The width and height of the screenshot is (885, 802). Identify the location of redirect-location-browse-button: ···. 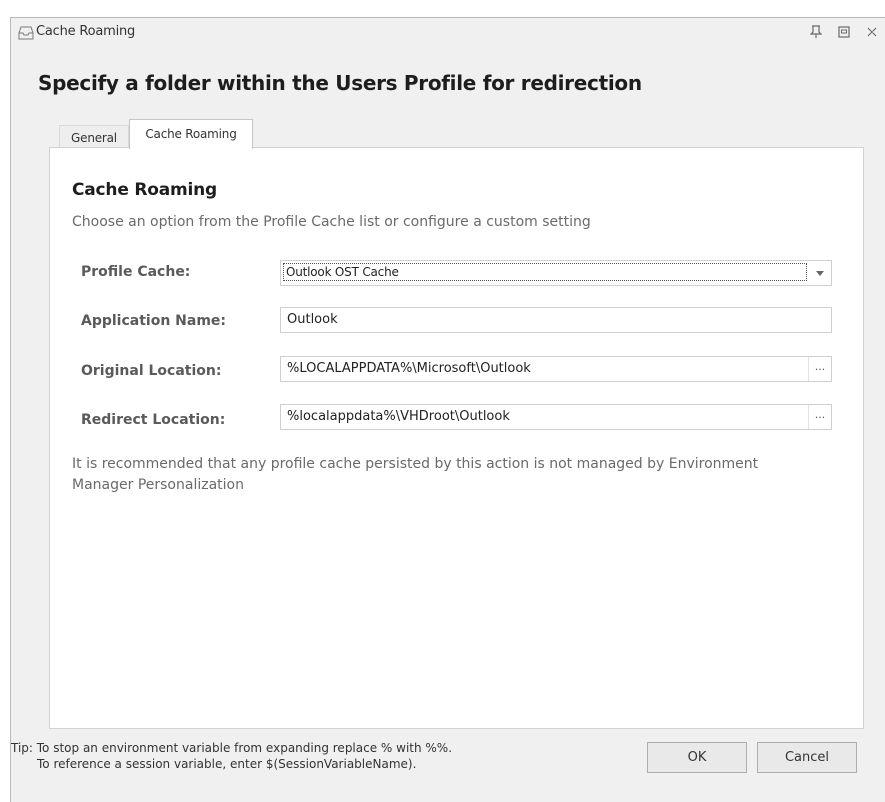
(819, 417).